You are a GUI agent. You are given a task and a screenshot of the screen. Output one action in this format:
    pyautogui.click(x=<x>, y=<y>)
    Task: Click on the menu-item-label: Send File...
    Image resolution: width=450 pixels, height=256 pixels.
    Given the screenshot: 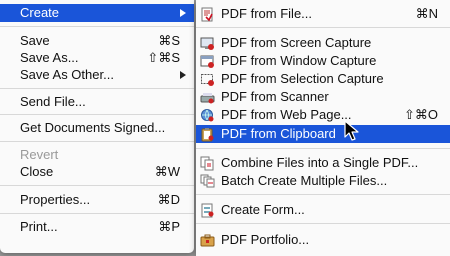 What is the action you would take?
    pyautogui.click(x=53, y=101)
    